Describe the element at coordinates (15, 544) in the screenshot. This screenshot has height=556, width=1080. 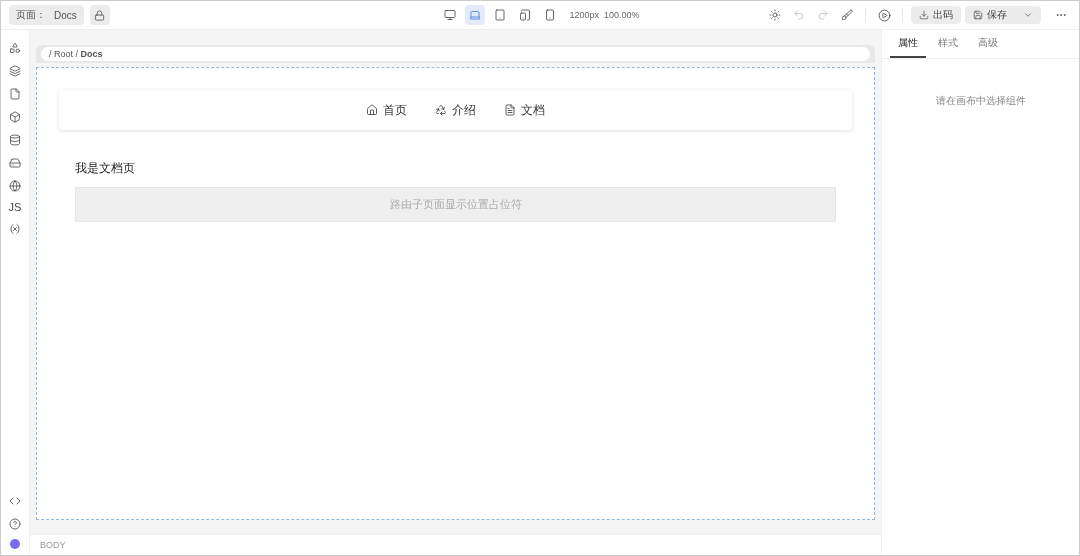
I see `avatar` at that location.